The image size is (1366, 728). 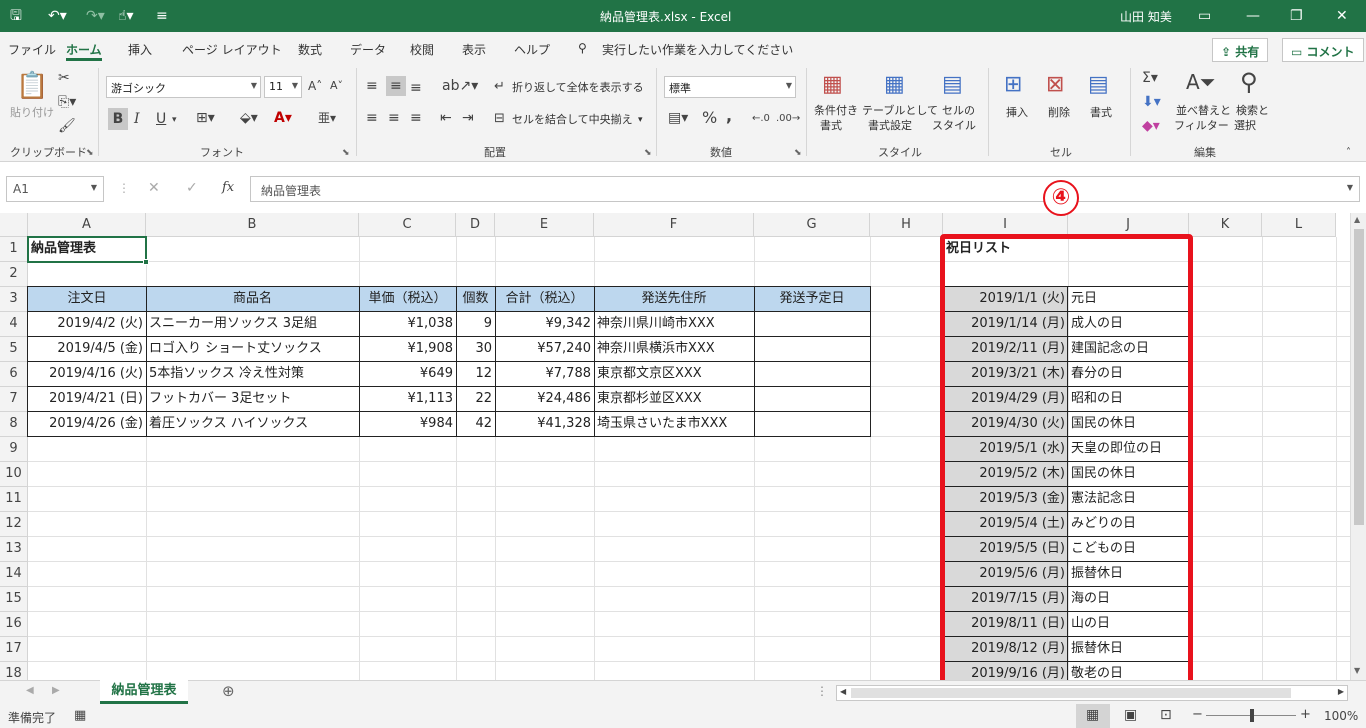 I want to click on scroll-left-icon: ◀, so click(x=843, y=691).